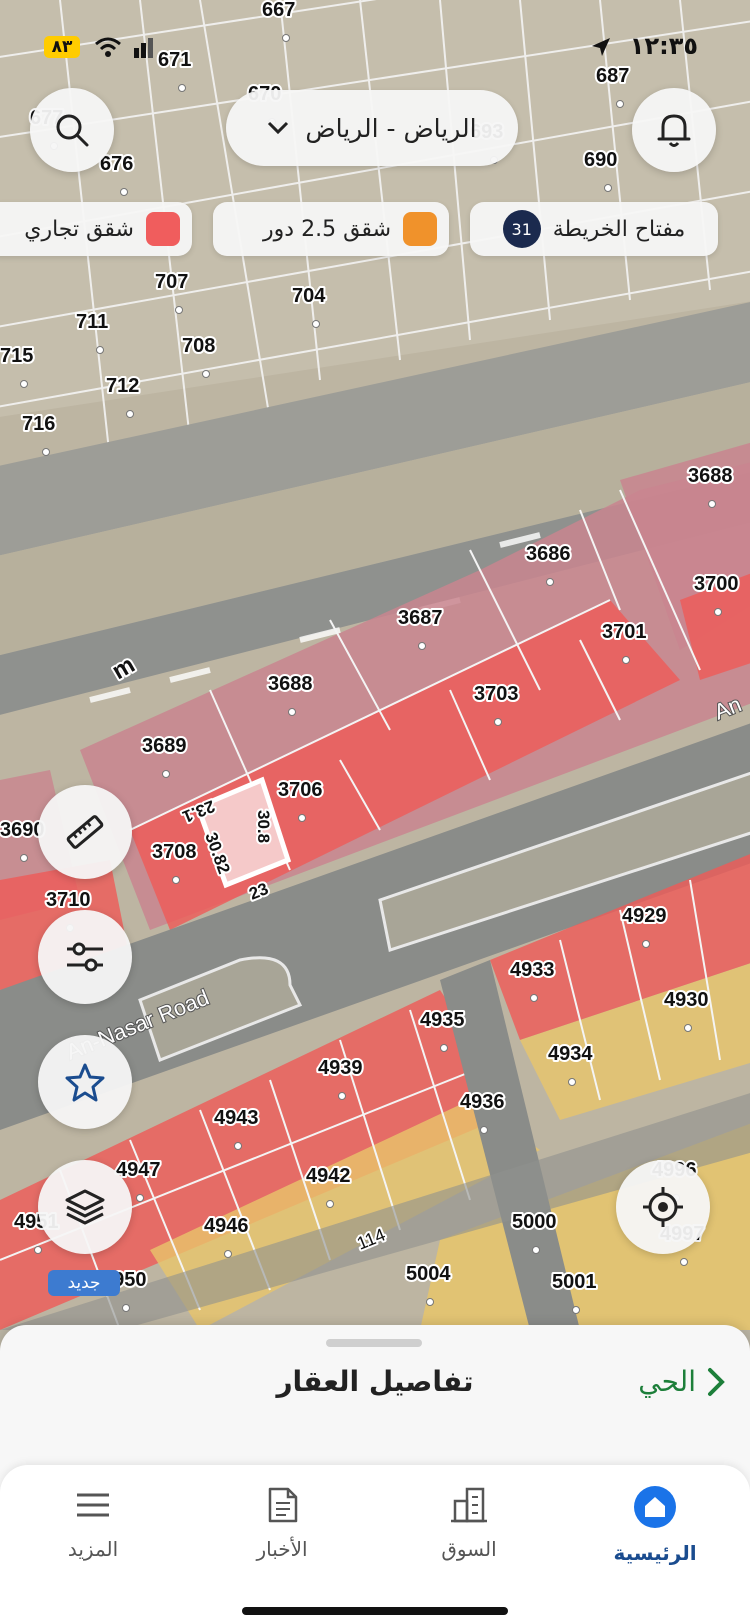 Image resolution: width=750 pixels, height=1621 pixels. Describe the element at coordinates (420, 229) in the screenshot. I see `legend-swatch-orange` at that location.